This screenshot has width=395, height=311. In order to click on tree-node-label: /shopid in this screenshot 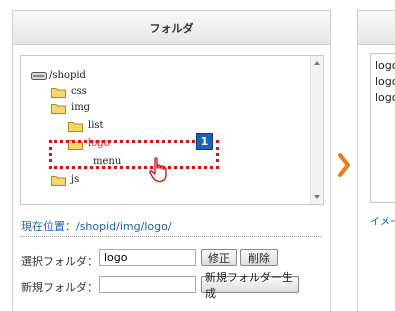, I will do `click(67, 75)`.